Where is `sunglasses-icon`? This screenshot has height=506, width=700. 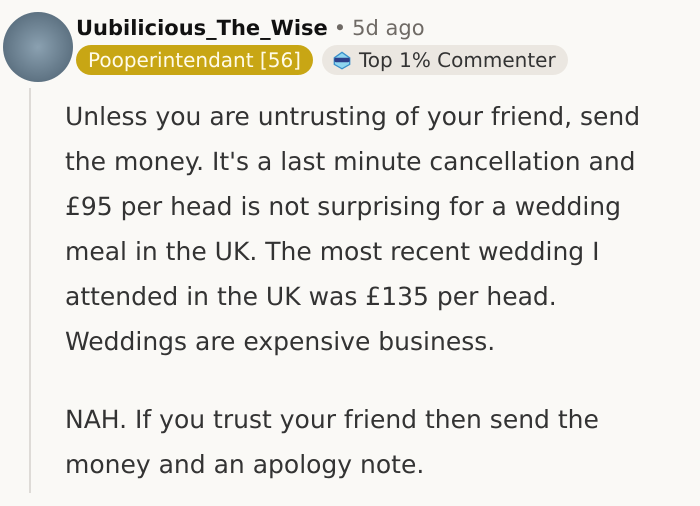 sunglasses-icon is located at coordinates (341, 60).